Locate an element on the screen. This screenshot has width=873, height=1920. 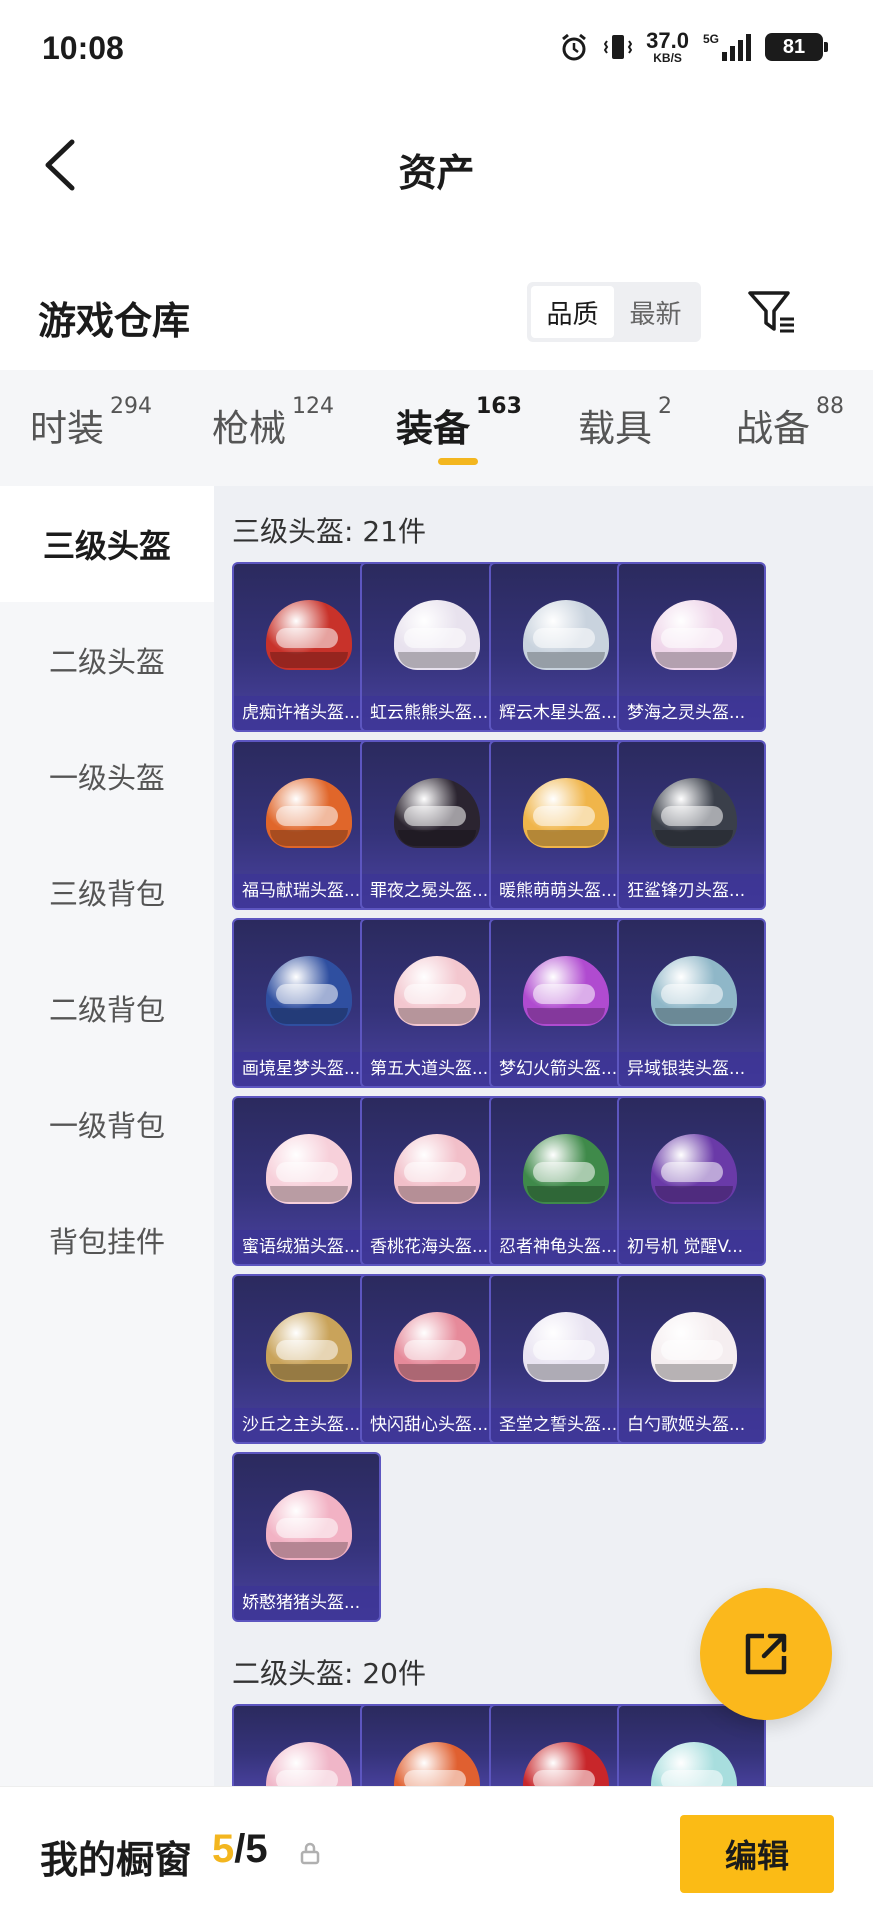
sidebar-item-level2-backpack: 二级背包 is located at coordinates (107, 1008).